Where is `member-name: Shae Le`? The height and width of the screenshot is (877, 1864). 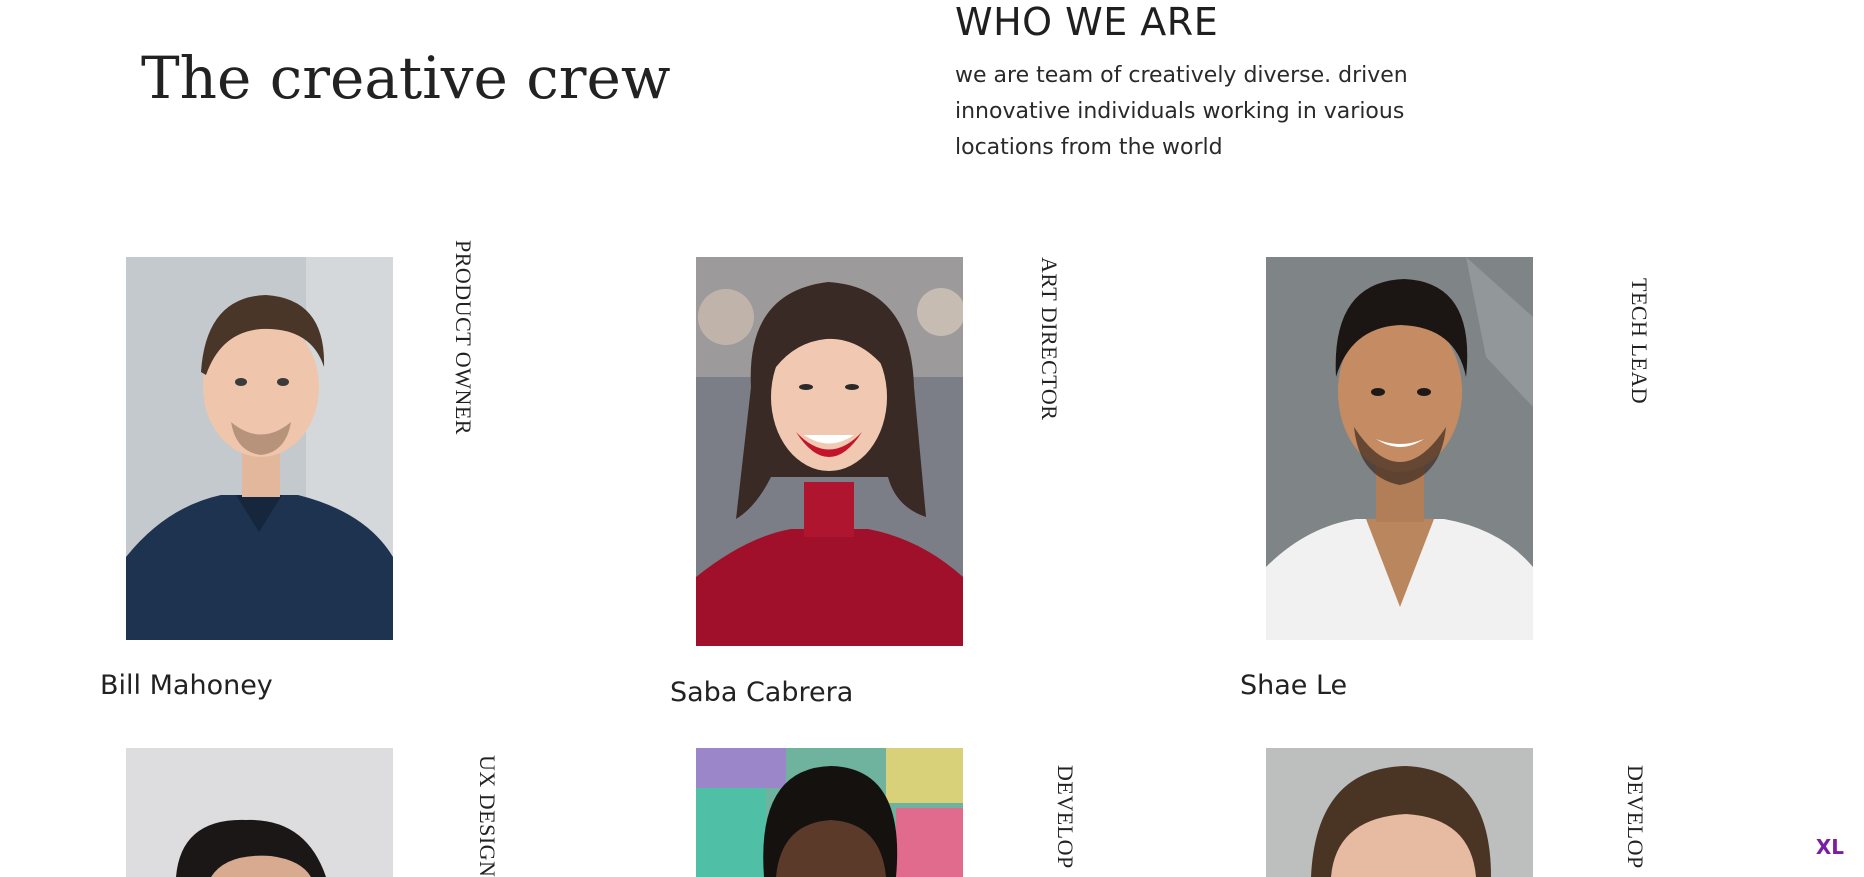
member-name: Shae Le is located at coordinates (1294, 685).